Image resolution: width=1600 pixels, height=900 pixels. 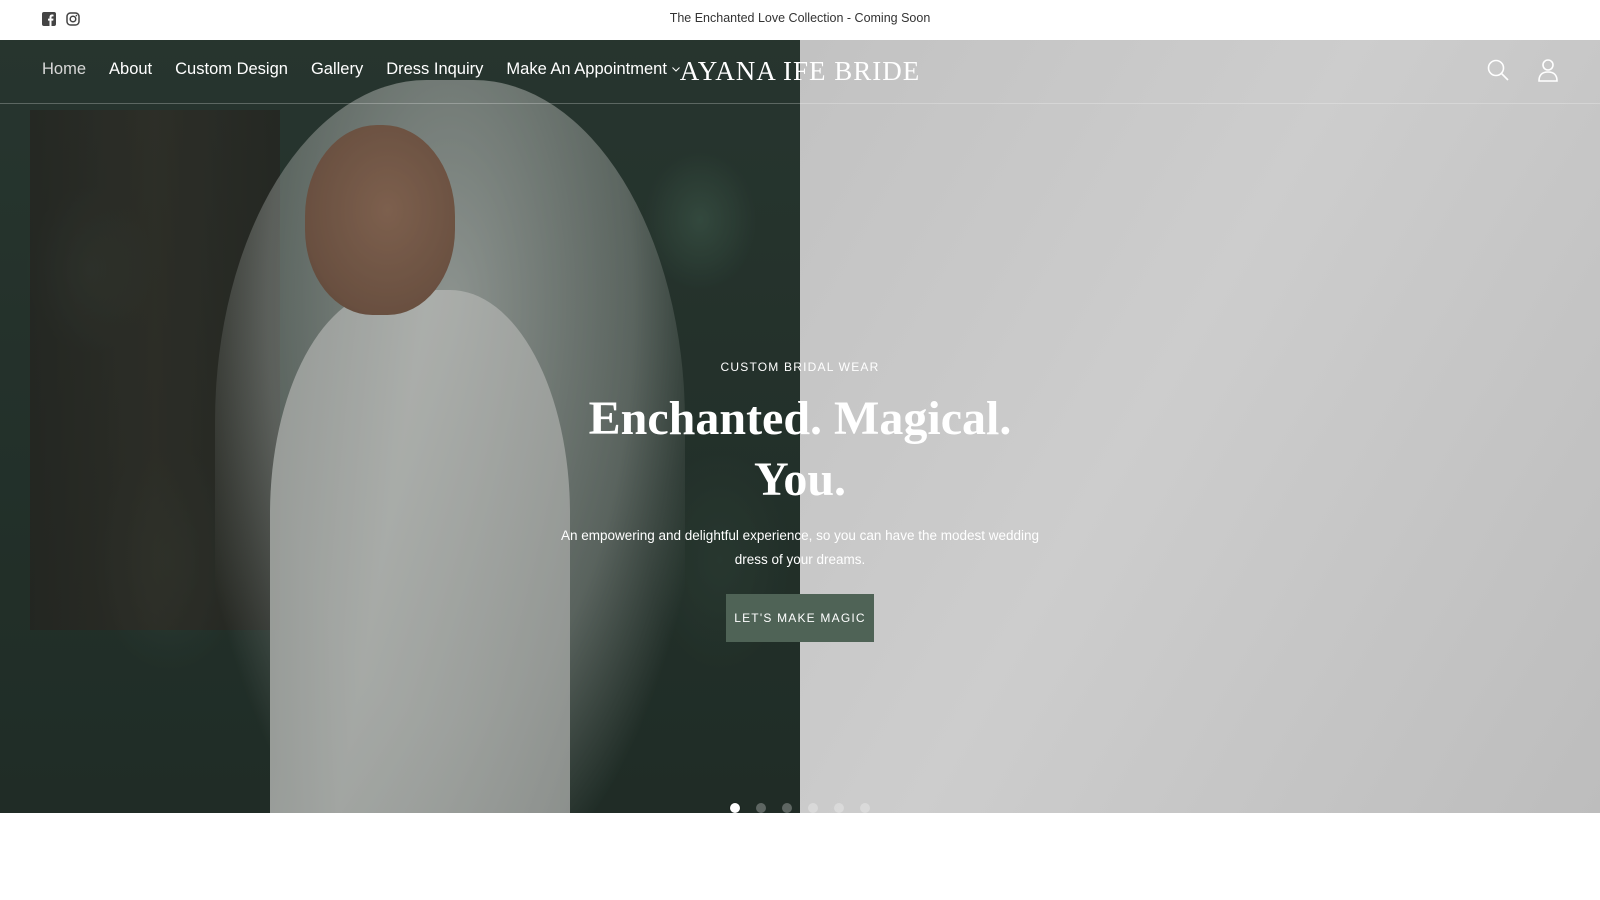 I want to click on search-icon, so click(x=1498, y=70).